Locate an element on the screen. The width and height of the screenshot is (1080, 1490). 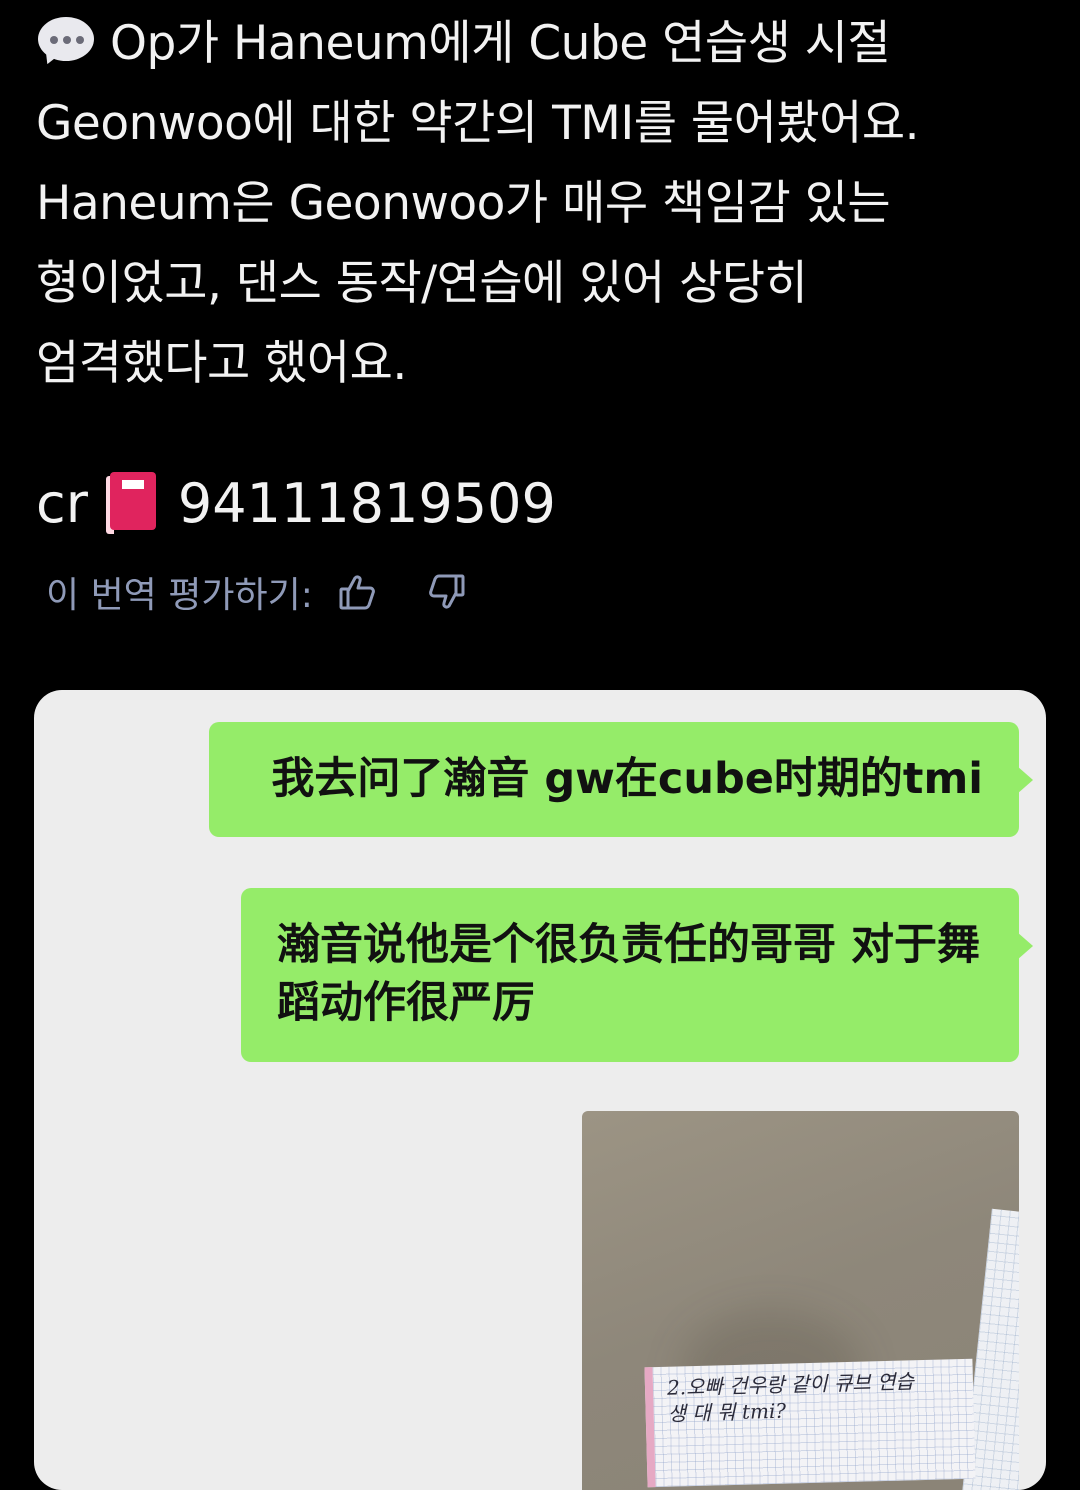
post-line-4: 형이었고, 댄스 동작/연습에 있어 상당히 is located at coordinates (422, 283).